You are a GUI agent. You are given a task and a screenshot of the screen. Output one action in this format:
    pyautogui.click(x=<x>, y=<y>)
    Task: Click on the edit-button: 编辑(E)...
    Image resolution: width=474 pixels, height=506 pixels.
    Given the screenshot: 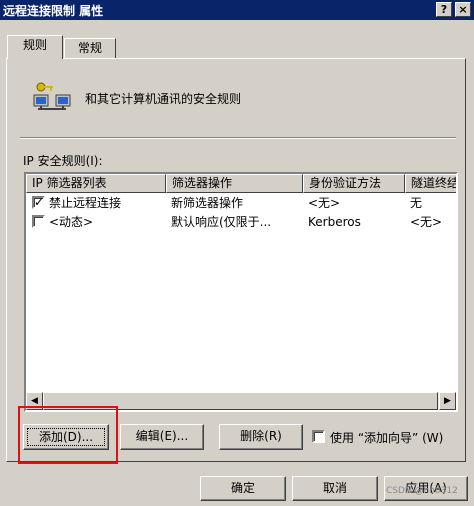 What is the action you would take?
    pyautogui.click(x=162, y=437)
    